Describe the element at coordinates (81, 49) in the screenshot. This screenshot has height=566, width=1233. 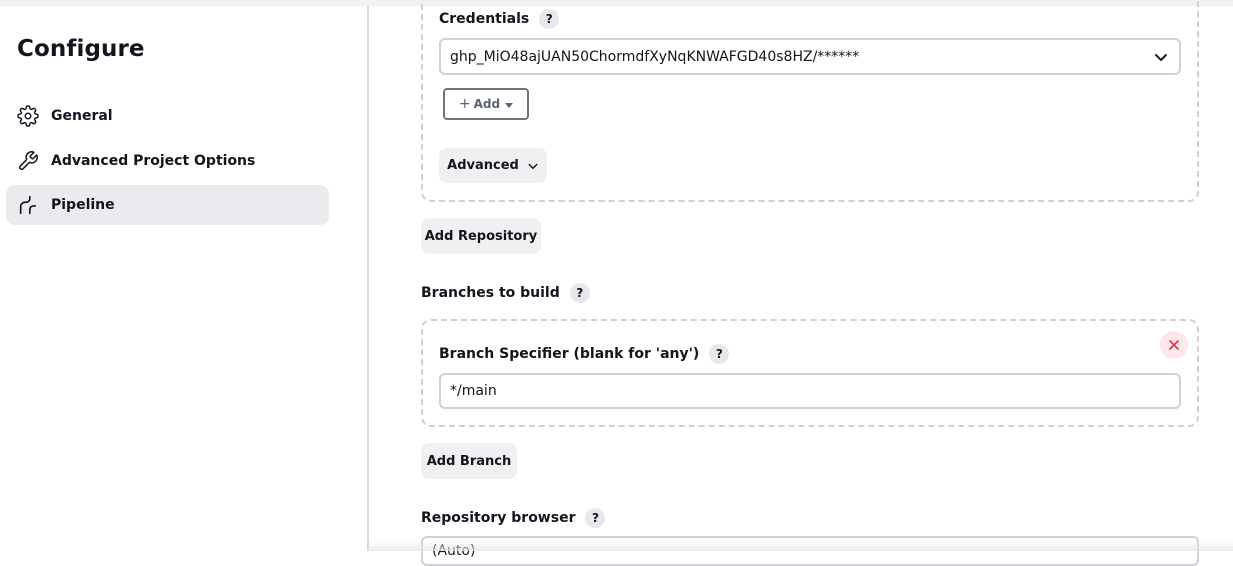
I see `page-title: Configure` at that location.